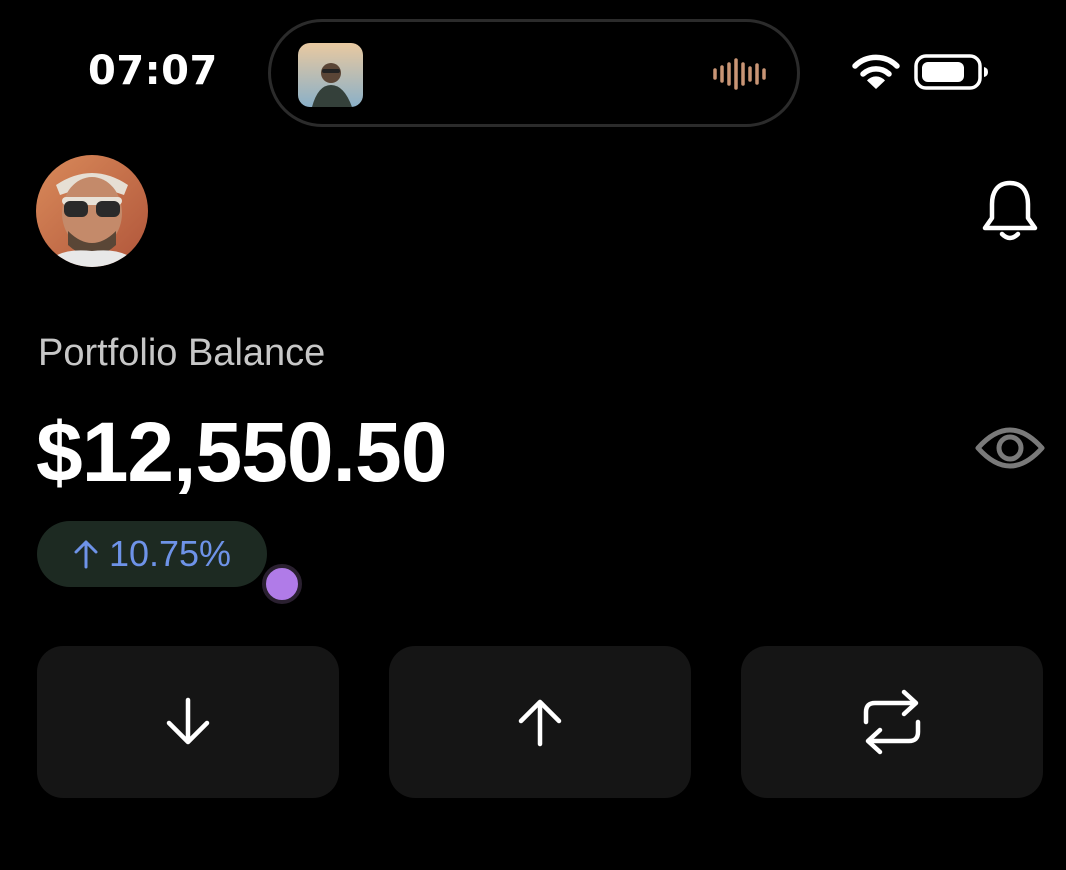 The image size is (1066, 870). I want to click on avatar-image, so click(92, 211).